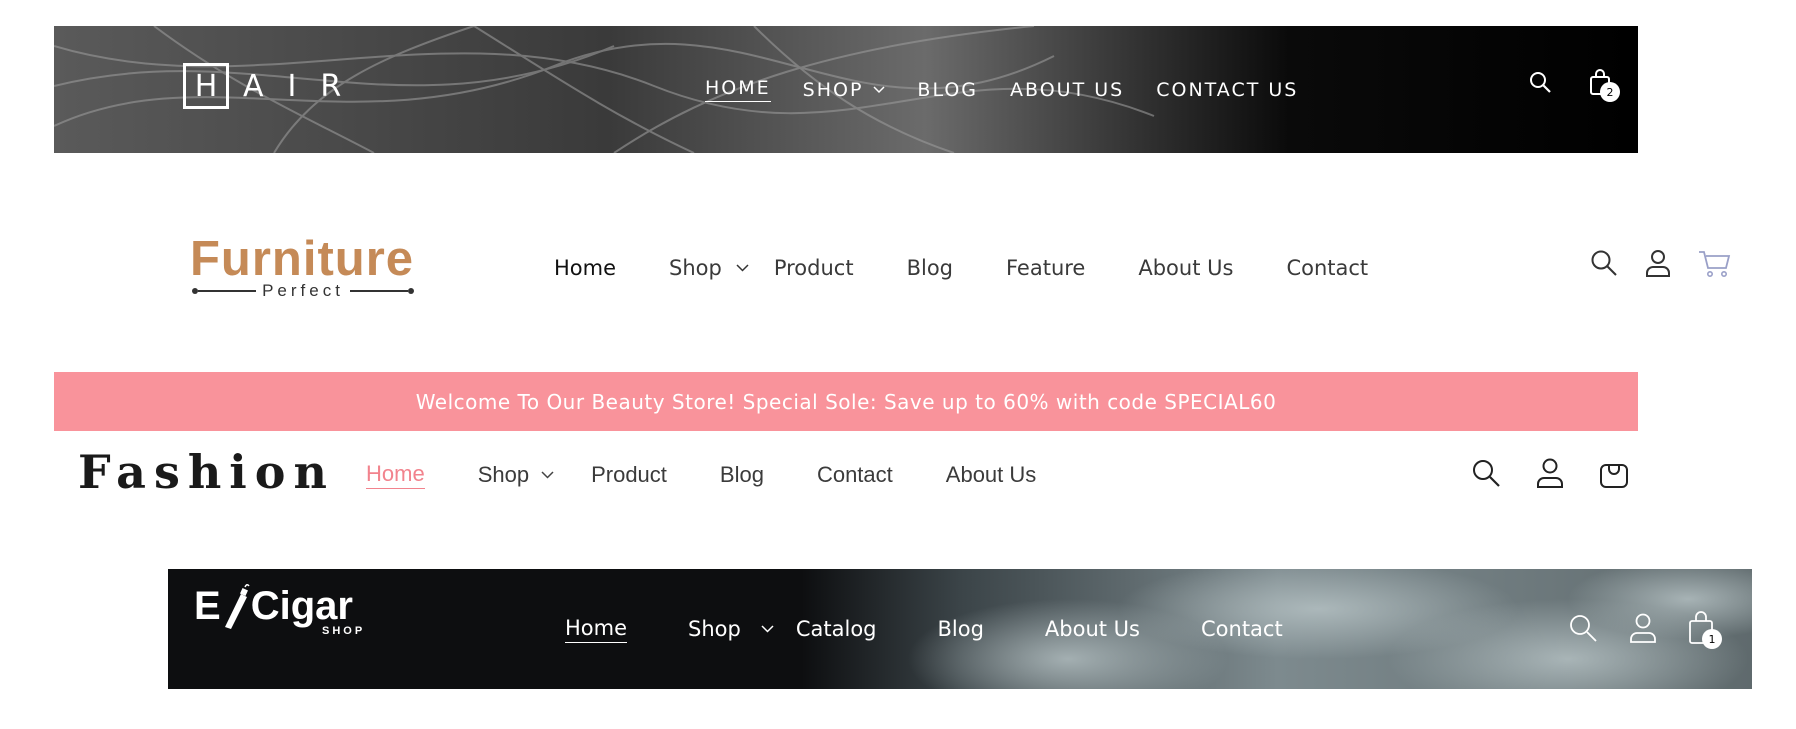 The image size is (1796, 729). I want to click on nav-item-label: ABOUT US, so click(1067, 89).